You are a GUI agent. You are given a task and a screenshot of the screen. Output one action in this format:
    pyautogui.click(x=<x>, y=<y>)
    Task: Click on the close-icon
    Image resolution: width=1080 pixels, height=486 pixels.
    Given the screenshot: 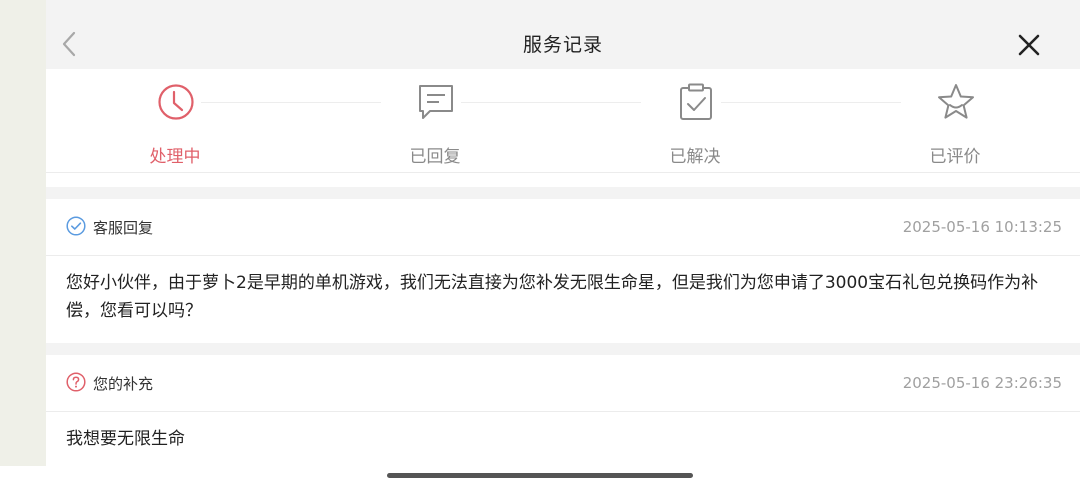 What is the action you would take?
    pyautogui.click(x=1029, y=45)
    